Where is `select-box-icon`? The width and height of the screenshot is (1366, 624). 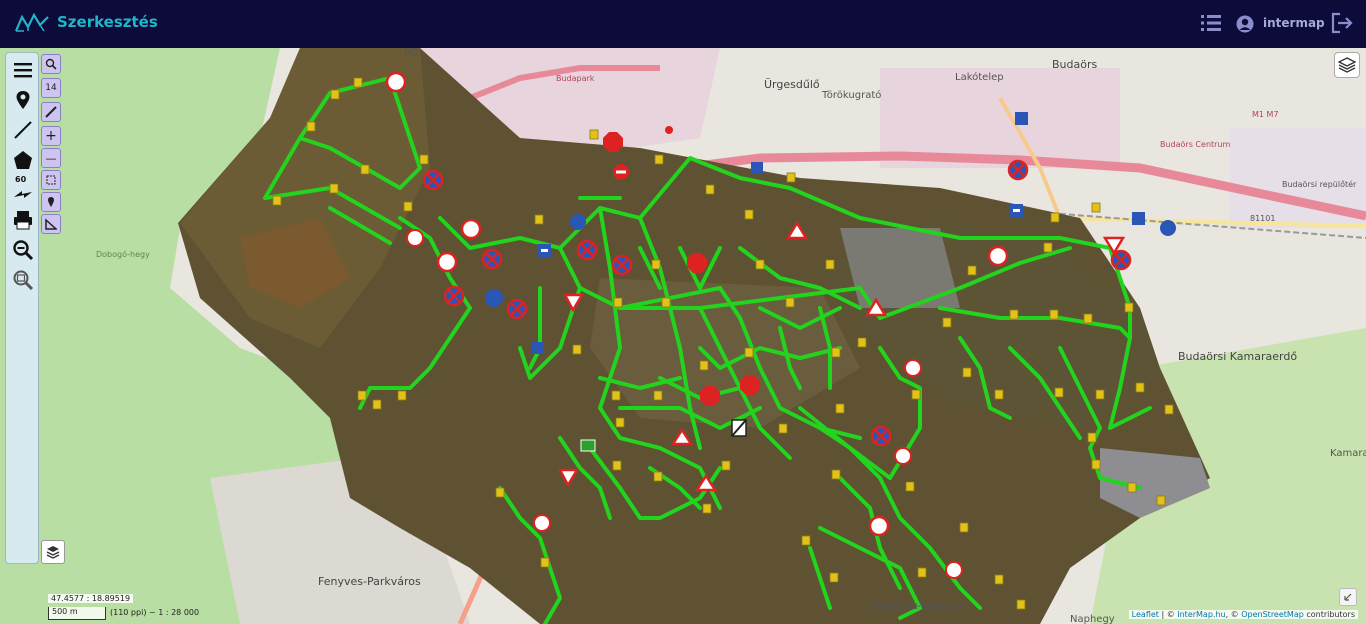
select-box-icon is located at coordinates (51, 180).